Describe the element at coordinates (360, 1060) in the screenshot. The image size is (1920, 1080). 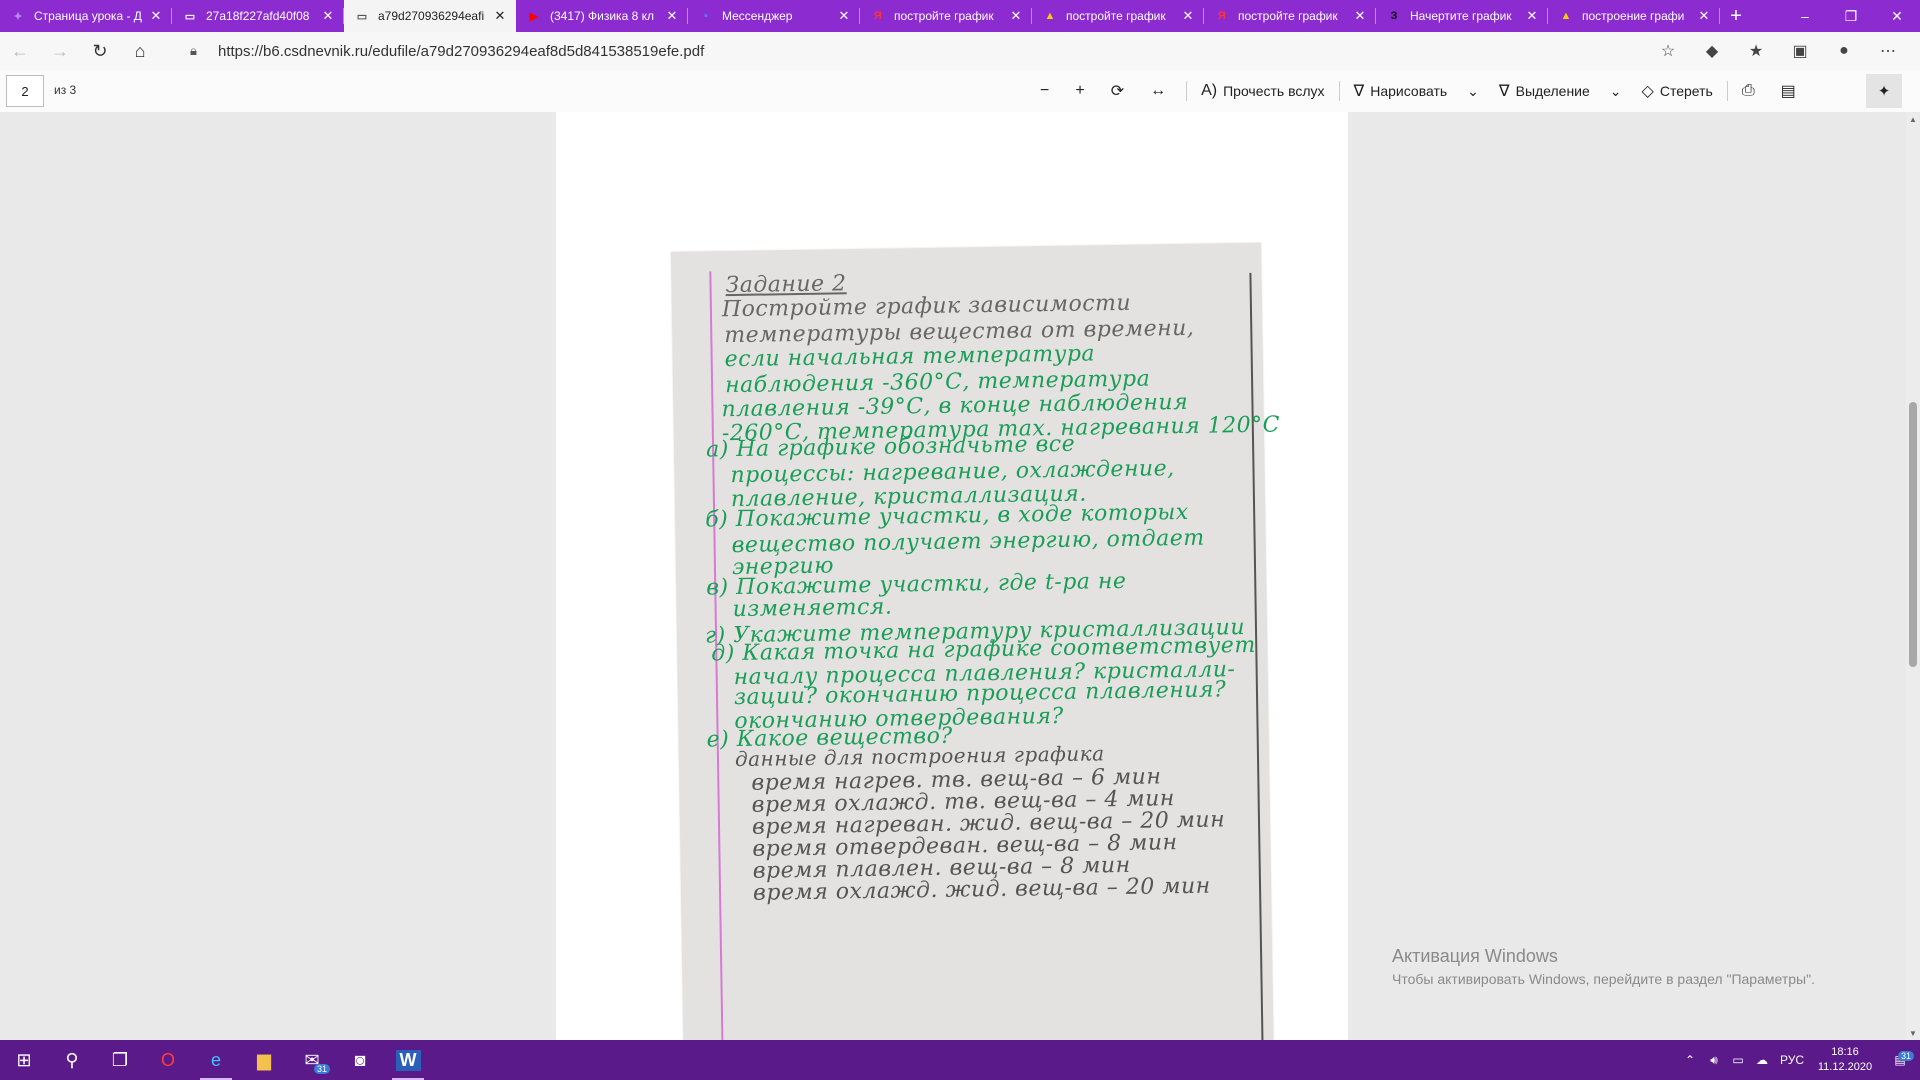
I see `discord-icon: ◙` at that location.